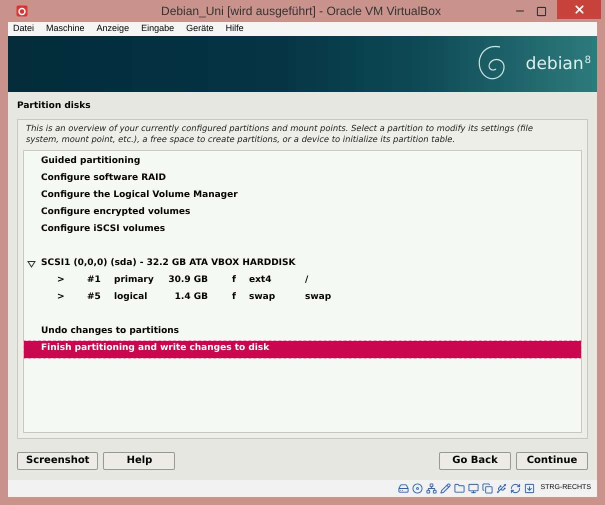 The width and height of the screenshot is (605, 505). Describe the element at coordinates (168, 264) in the screenshot. I see `disk-entry: SCSI1 (0,0,0) (sda) - 32.2 GB ATA VBOX HARDDISK` at that location.